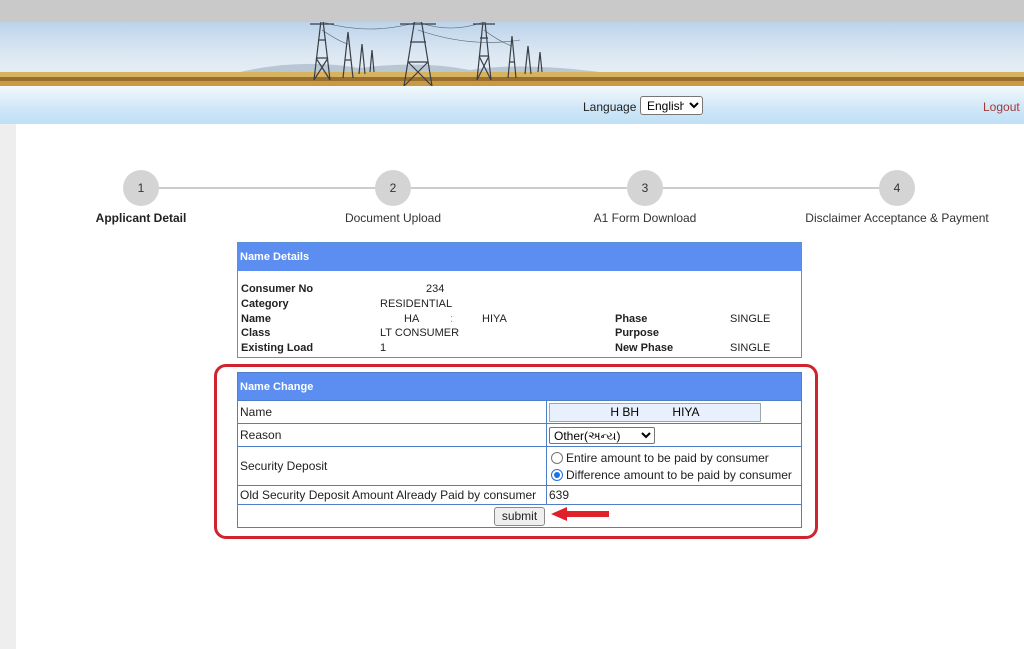 This screenshot has width=1024, height=649. I want to click on new-phase-value: SINGLE, so click(750, 348).